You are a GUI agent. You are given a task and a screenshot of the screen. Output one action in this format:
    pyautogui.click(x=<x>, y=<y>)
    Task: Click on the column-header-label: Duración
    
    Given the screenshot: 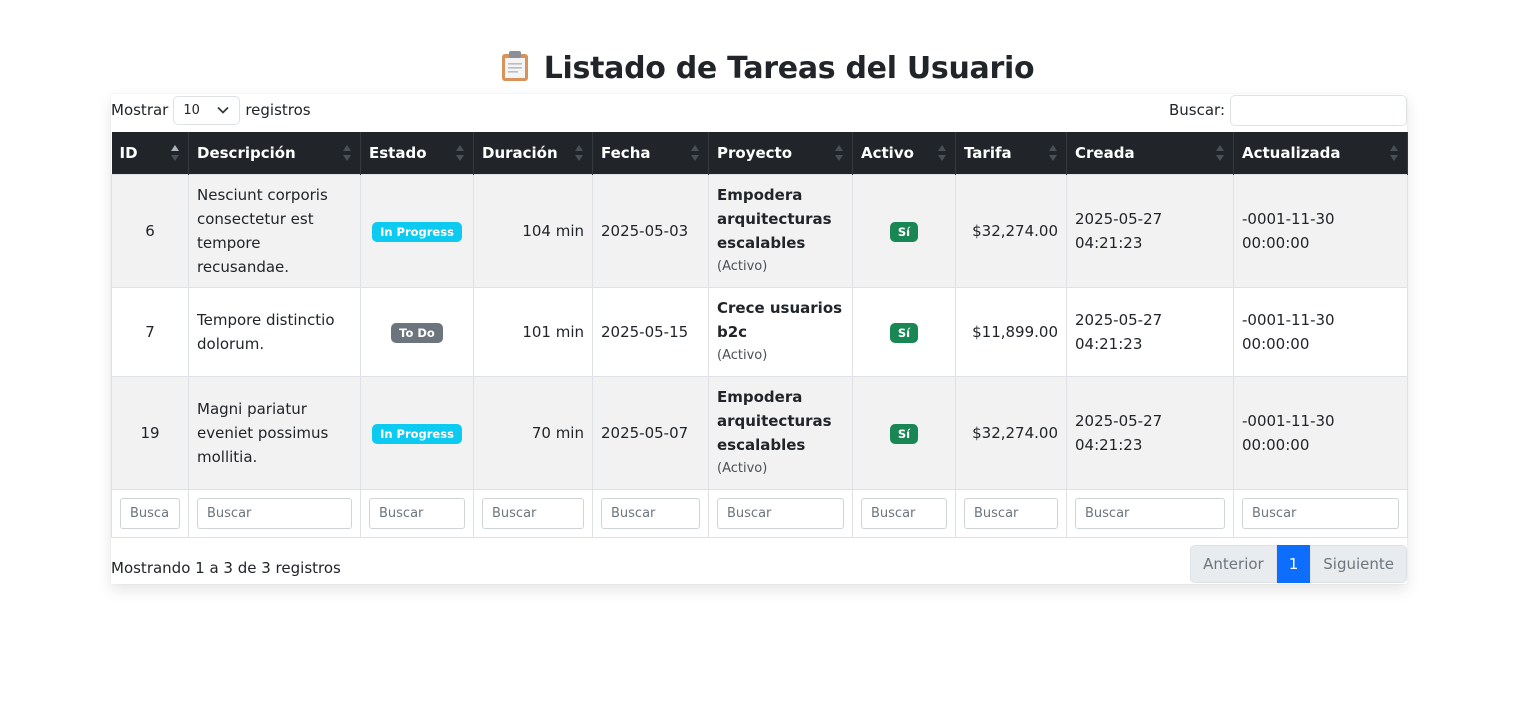 What is the action you would take?
    pyautogui.click(x=520, y=152)
    